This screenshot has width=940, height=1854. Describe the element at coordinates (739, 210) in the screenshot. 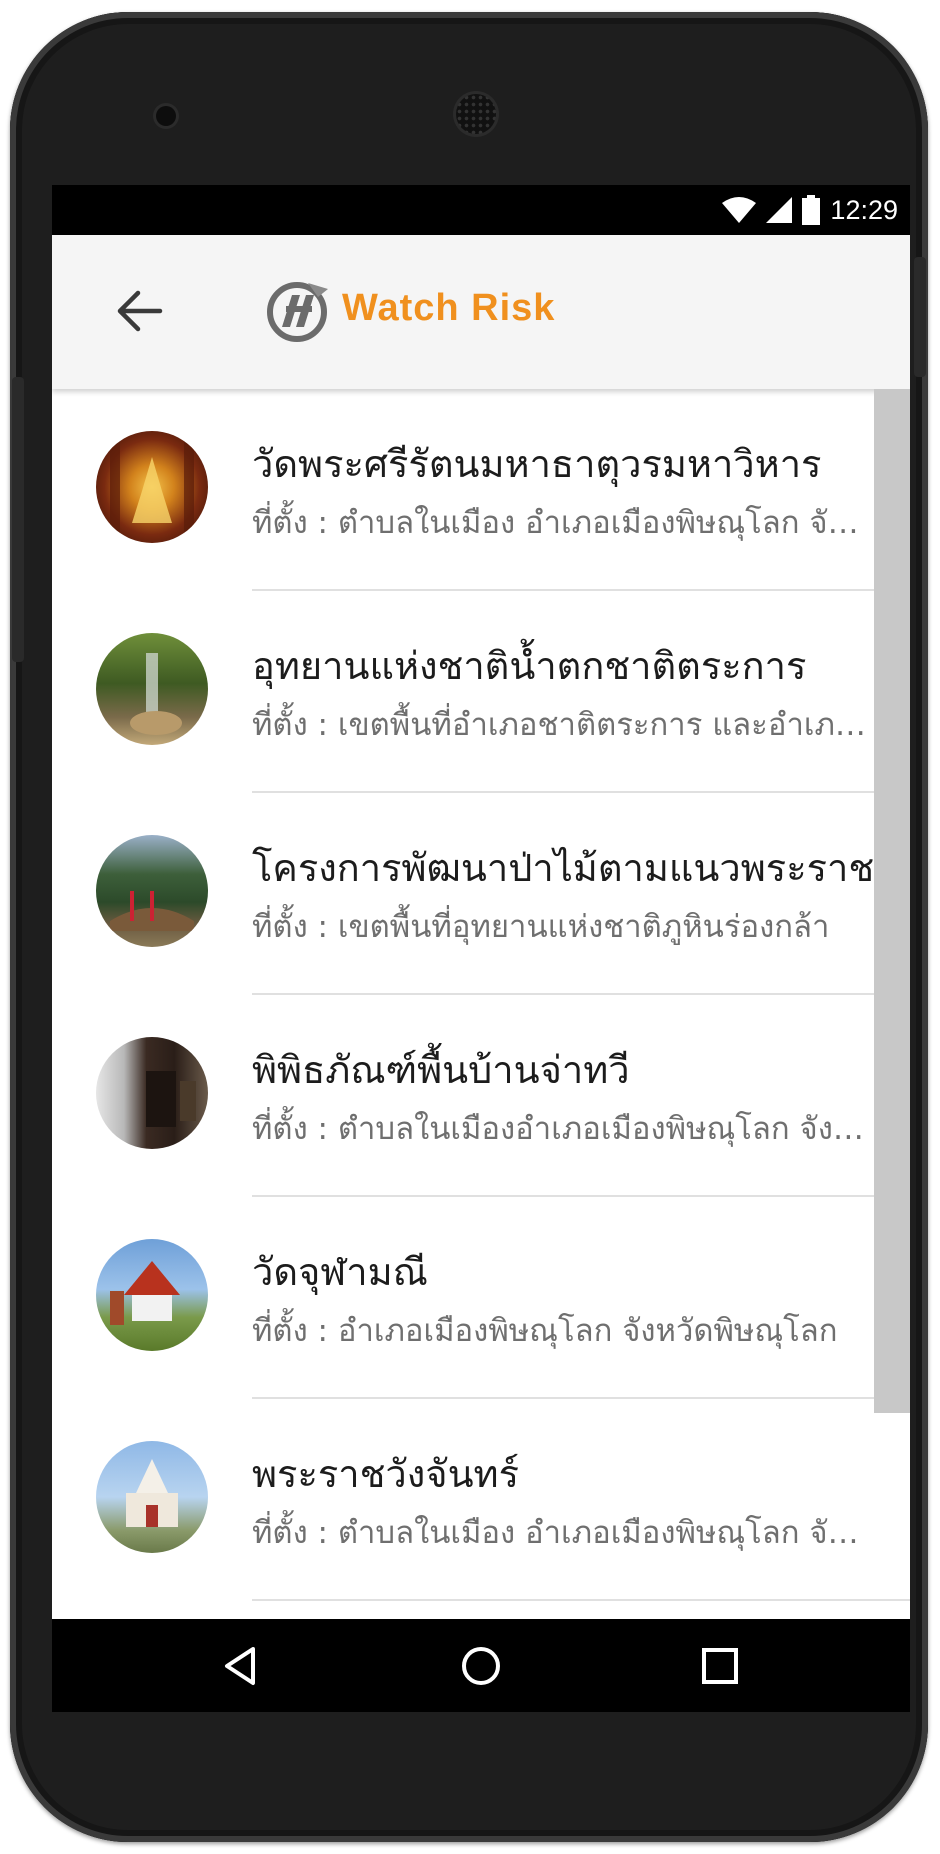

I see `wifi-icon` at that location.